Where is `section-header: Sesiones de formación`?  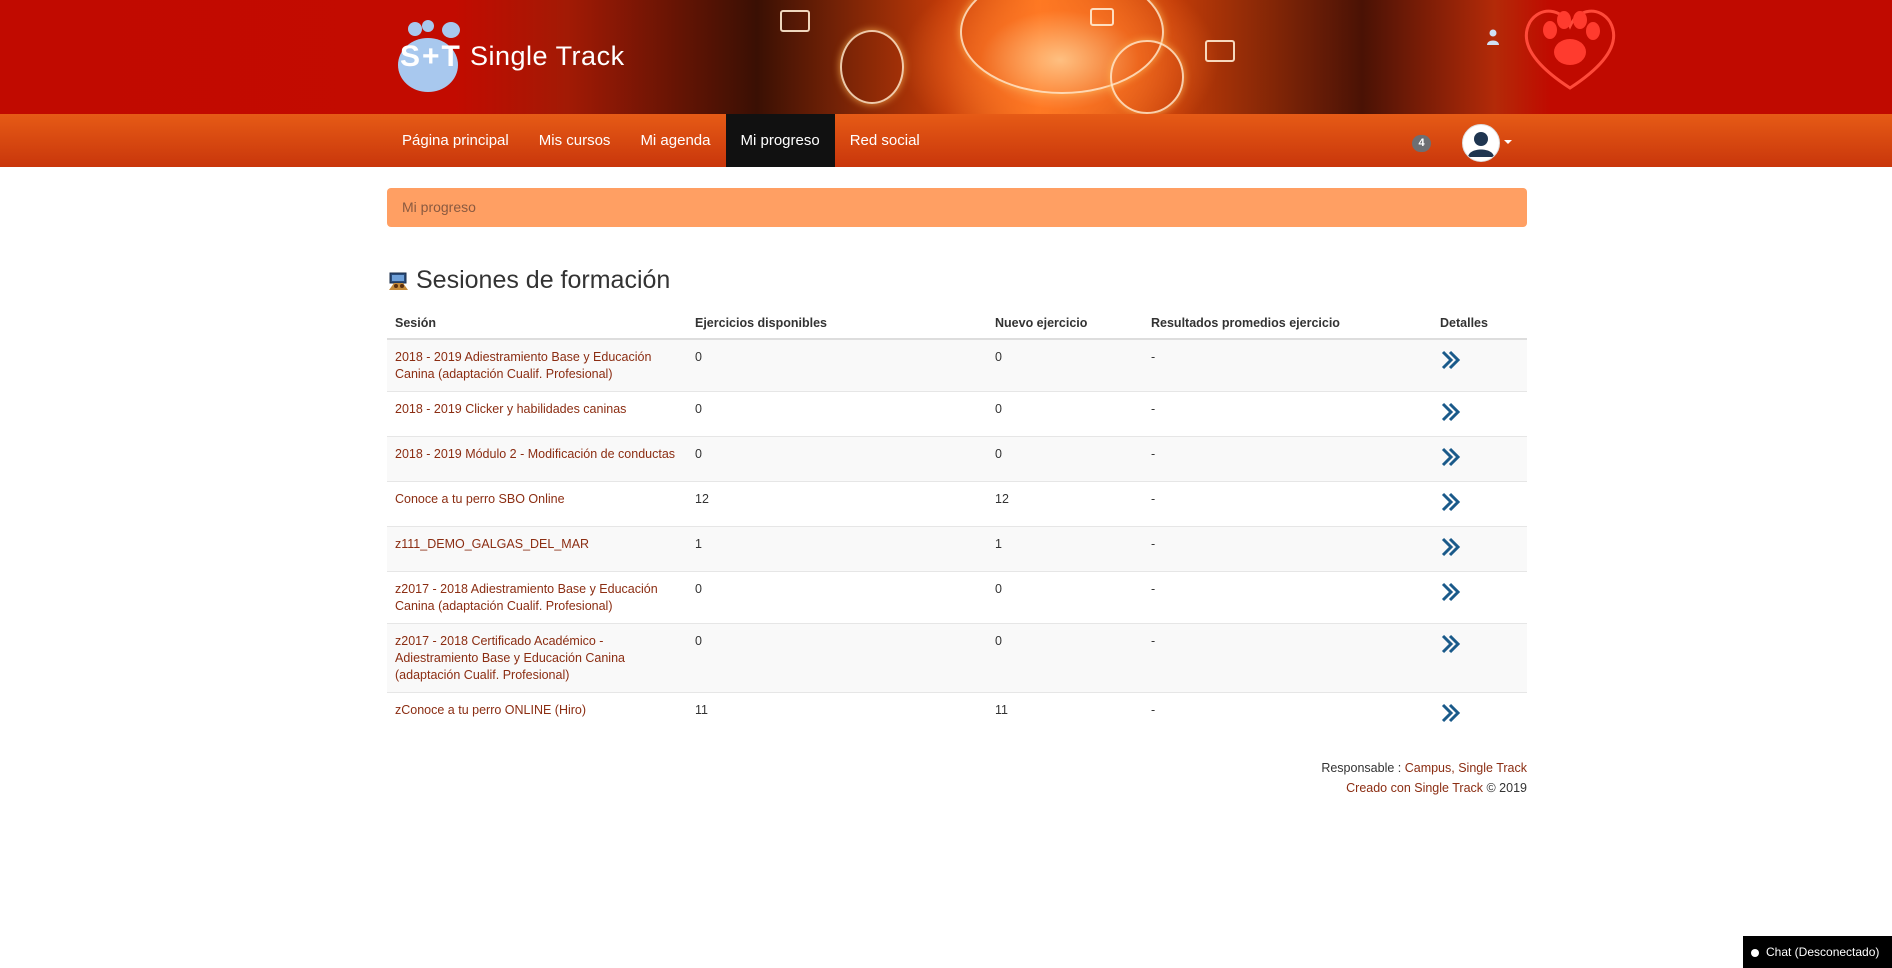
section-header: Sesiones de formación is located at coordinates (529, 280).